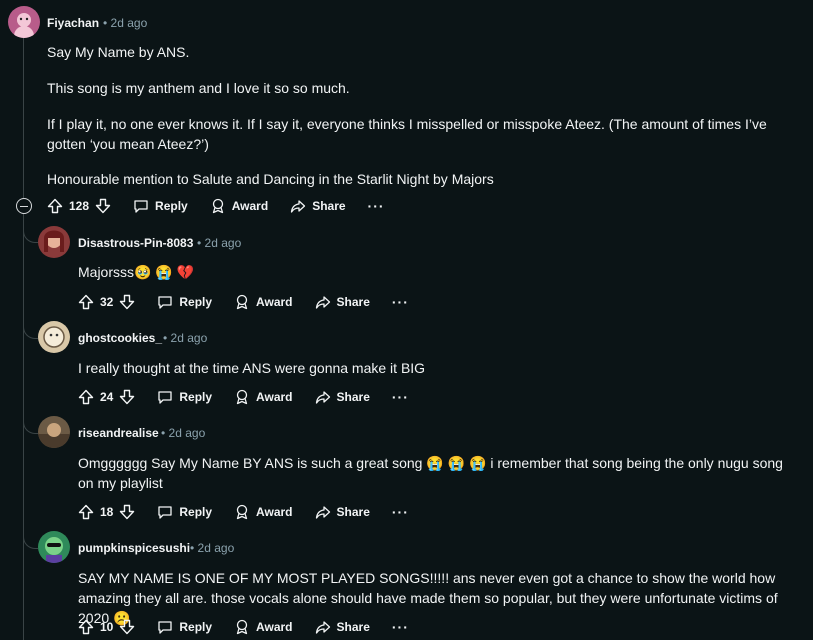 This screenshot has width=813, height=640. What do you see at coordinates (106, 627) in the screenshot?
I see `vote-control: 10` at bounding box center [106, 627].